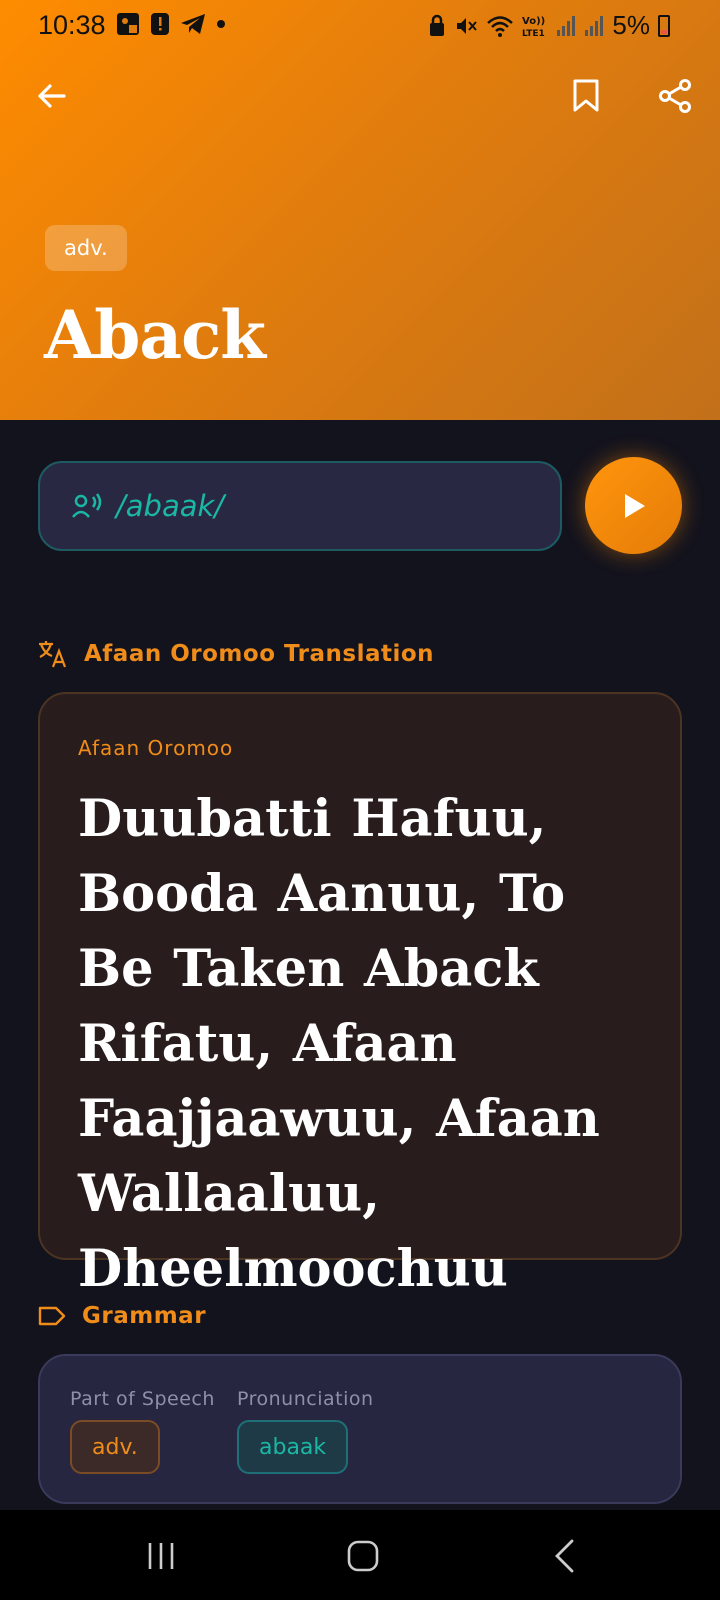  I want to click on arrow-left-icon, so click(52, 96).